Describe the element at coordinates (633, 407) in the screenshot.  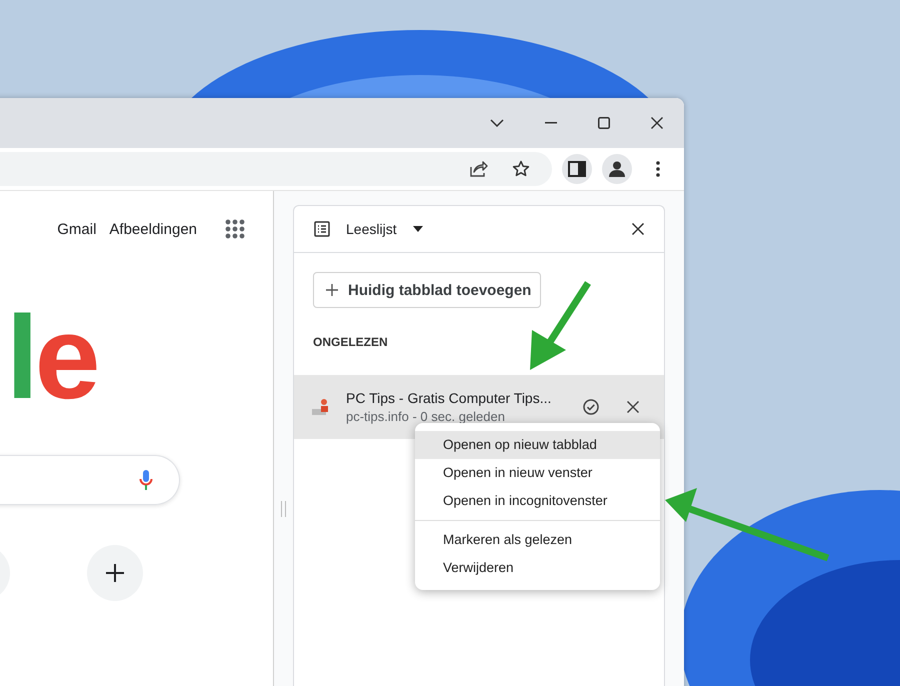
I see `remove-icon` at that location.